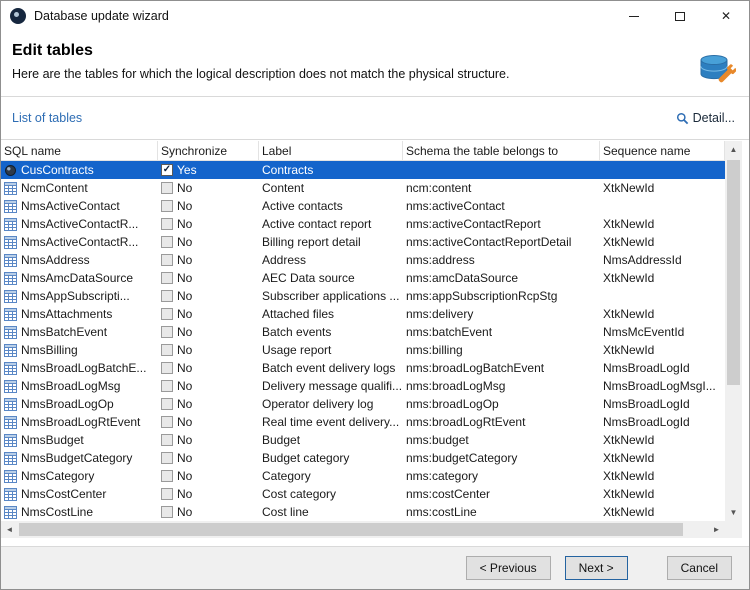 This screenshot has height=590, width=750. Describe the element at coordinates (351, 529) in the screenshot. I see `horizontal-scroll-thumb` at that location.